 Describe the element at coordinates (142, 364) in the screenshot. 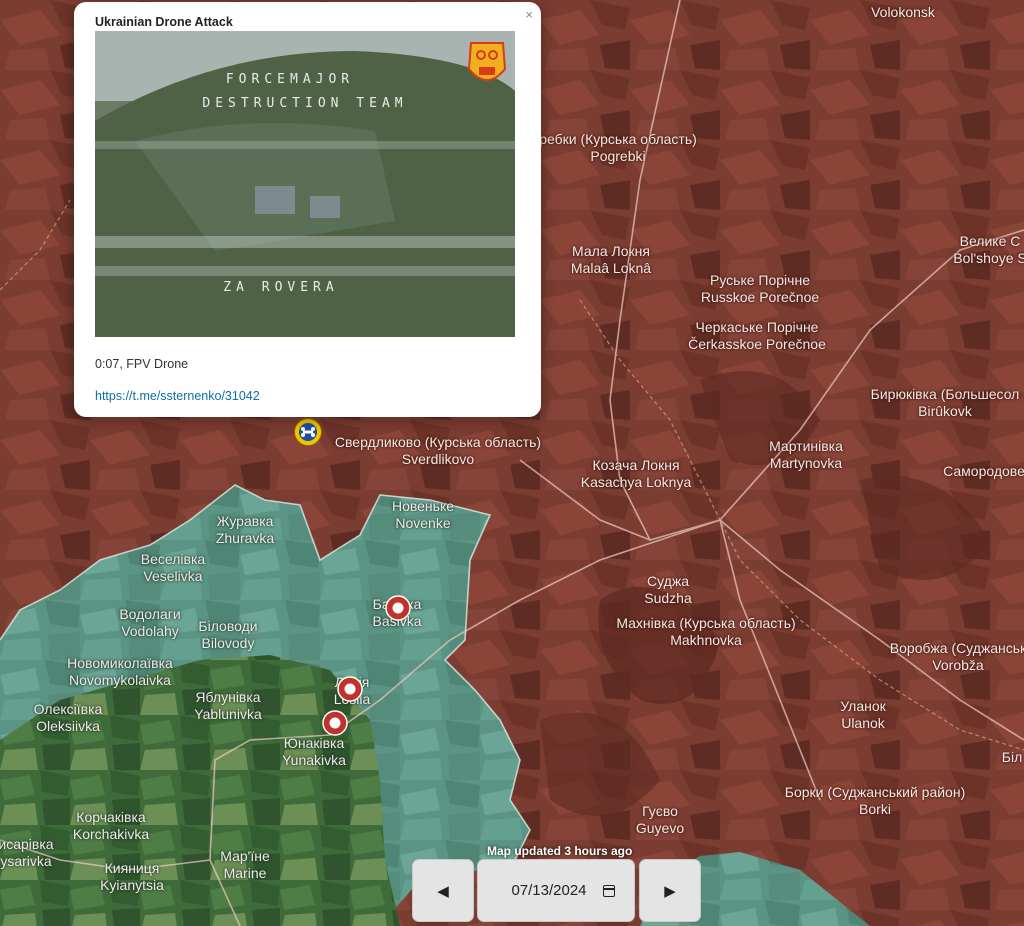

I see `popup-caption: 0:07, FPV Drone` at that location.